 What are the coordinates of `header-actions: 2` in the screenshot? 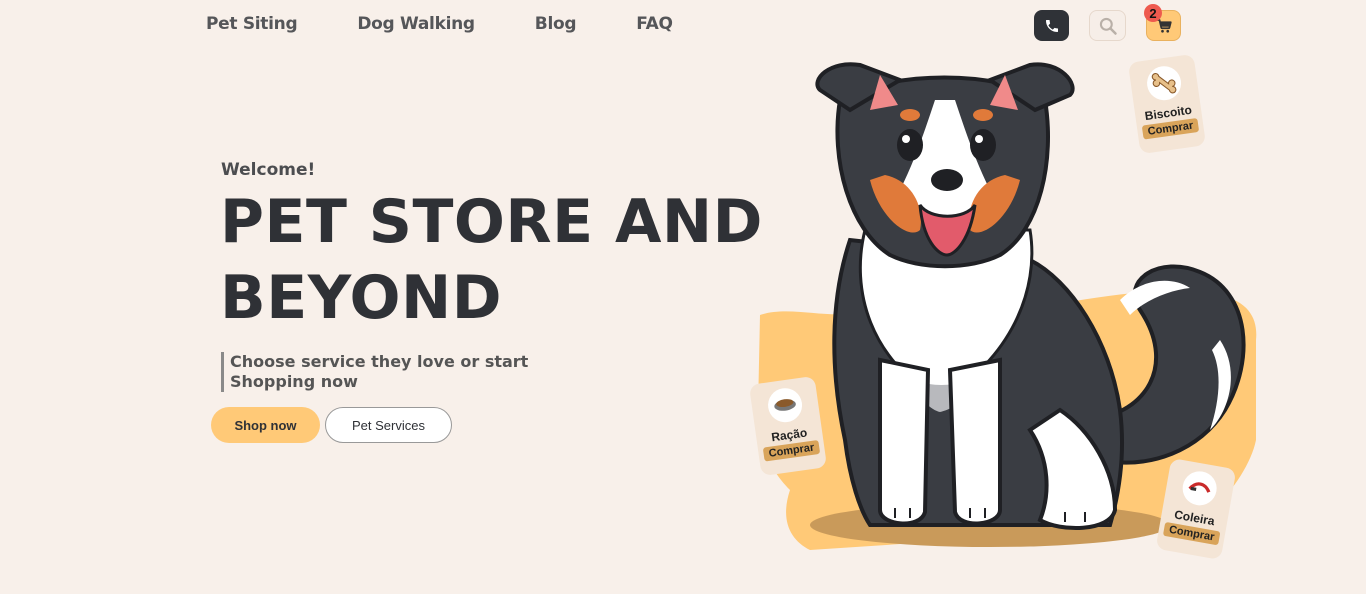 It's located at (1107, 22).